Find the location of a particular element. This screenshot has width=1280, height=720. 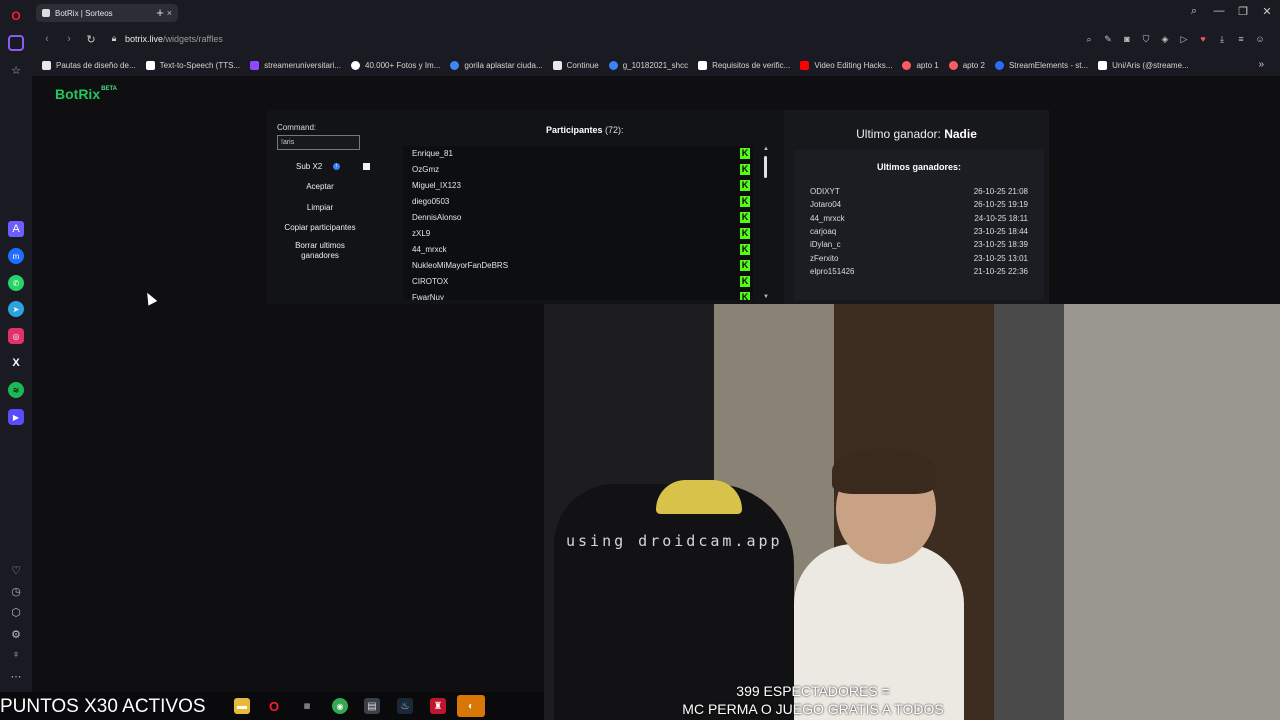

bookmark-google-icon is located at coordinates (455, 65).